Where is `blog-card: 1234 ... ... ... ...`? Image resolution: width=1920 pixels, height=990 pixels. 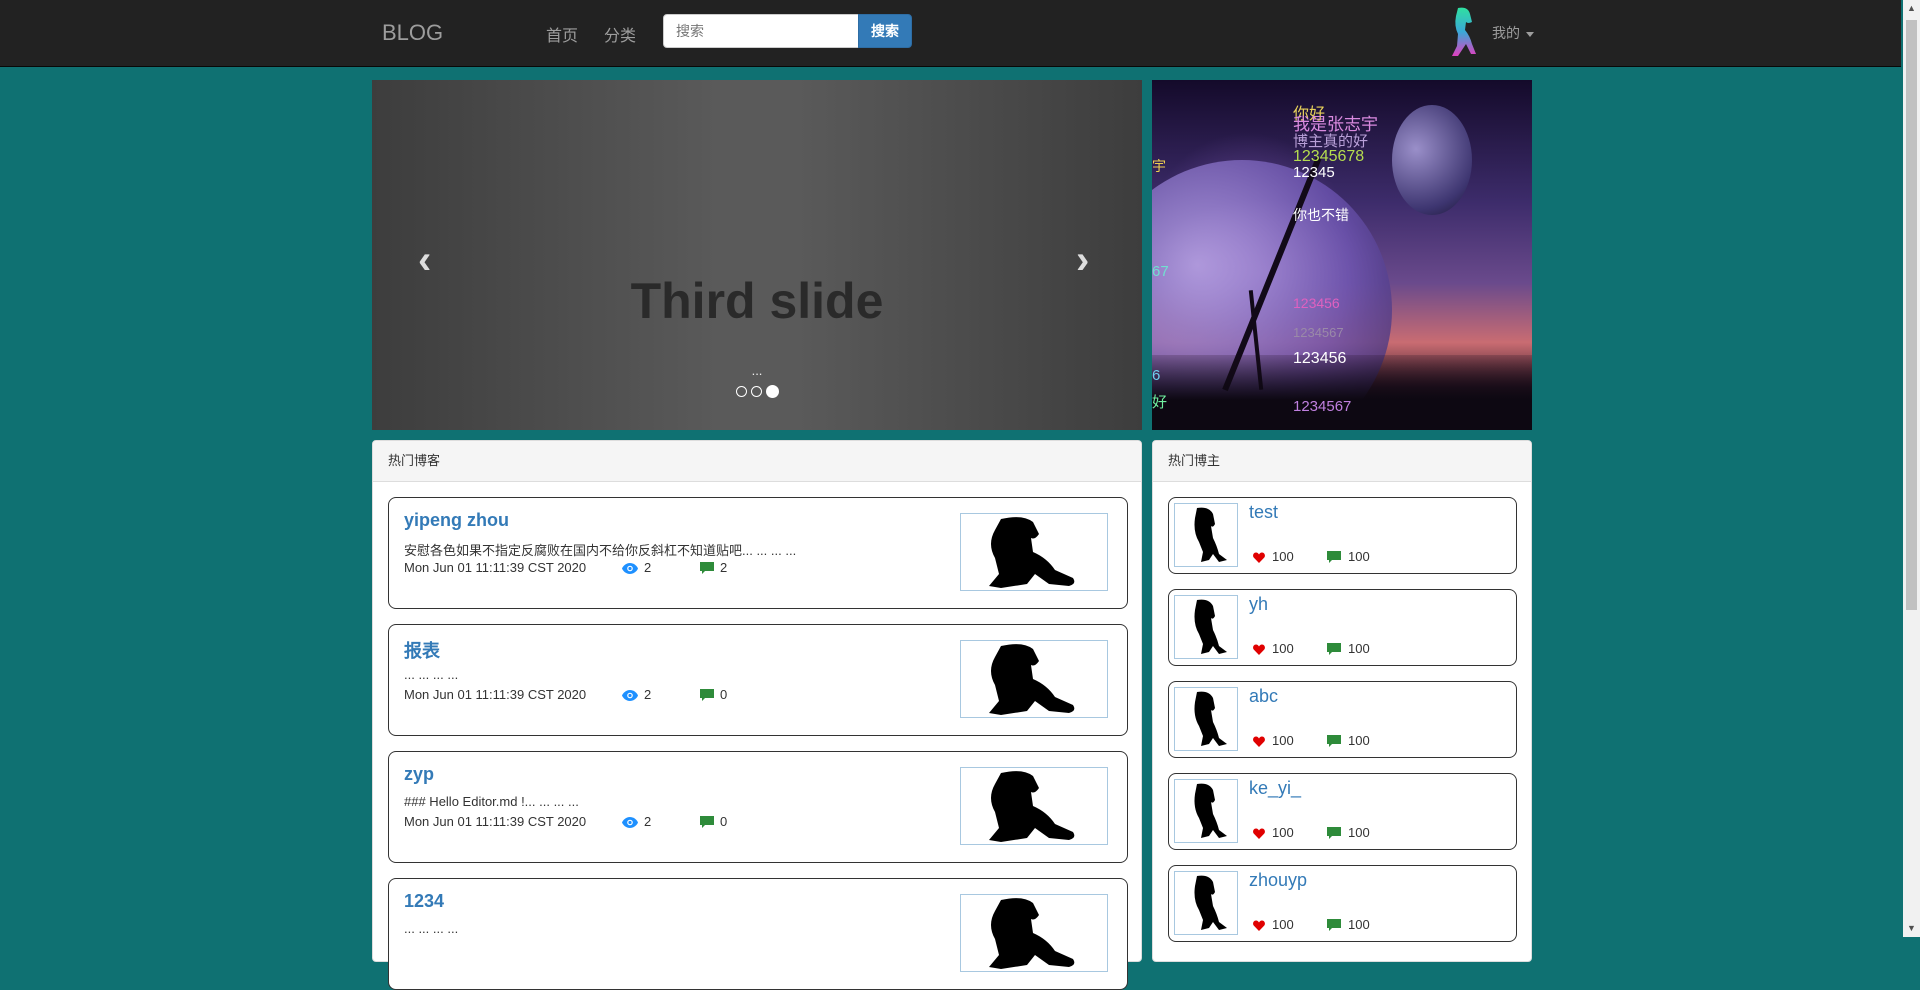 blog-card: 1234 ... ... ... ... is located at coordinates (758, 934).